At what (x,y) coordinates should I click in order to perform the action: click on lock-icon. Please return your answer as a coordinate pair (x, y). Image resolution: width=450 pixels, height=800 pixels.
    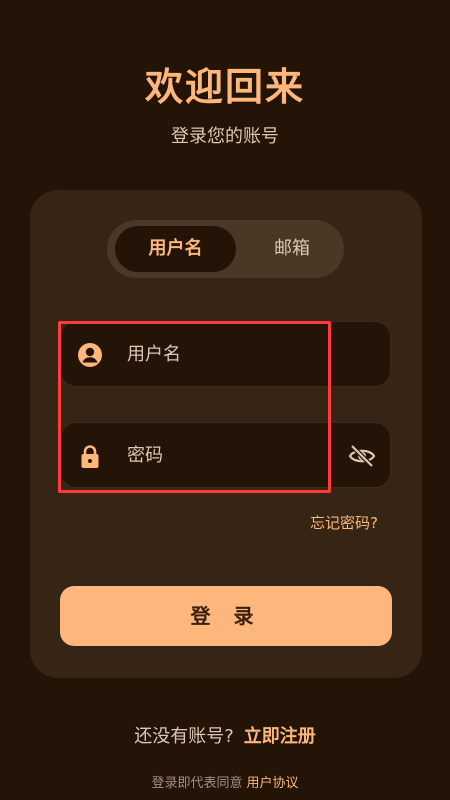
    Looking at the image, I should click on (90, 456).